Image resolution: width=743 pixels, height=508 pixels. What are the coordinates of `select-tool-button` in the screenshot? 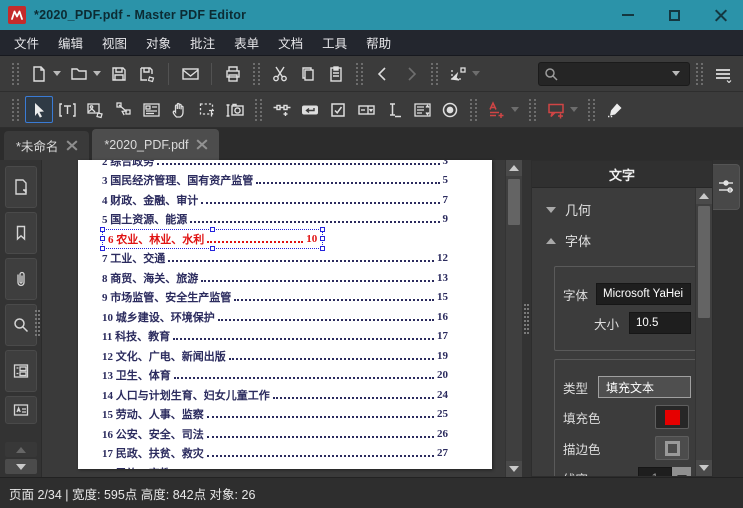 It's located at (39, 109).